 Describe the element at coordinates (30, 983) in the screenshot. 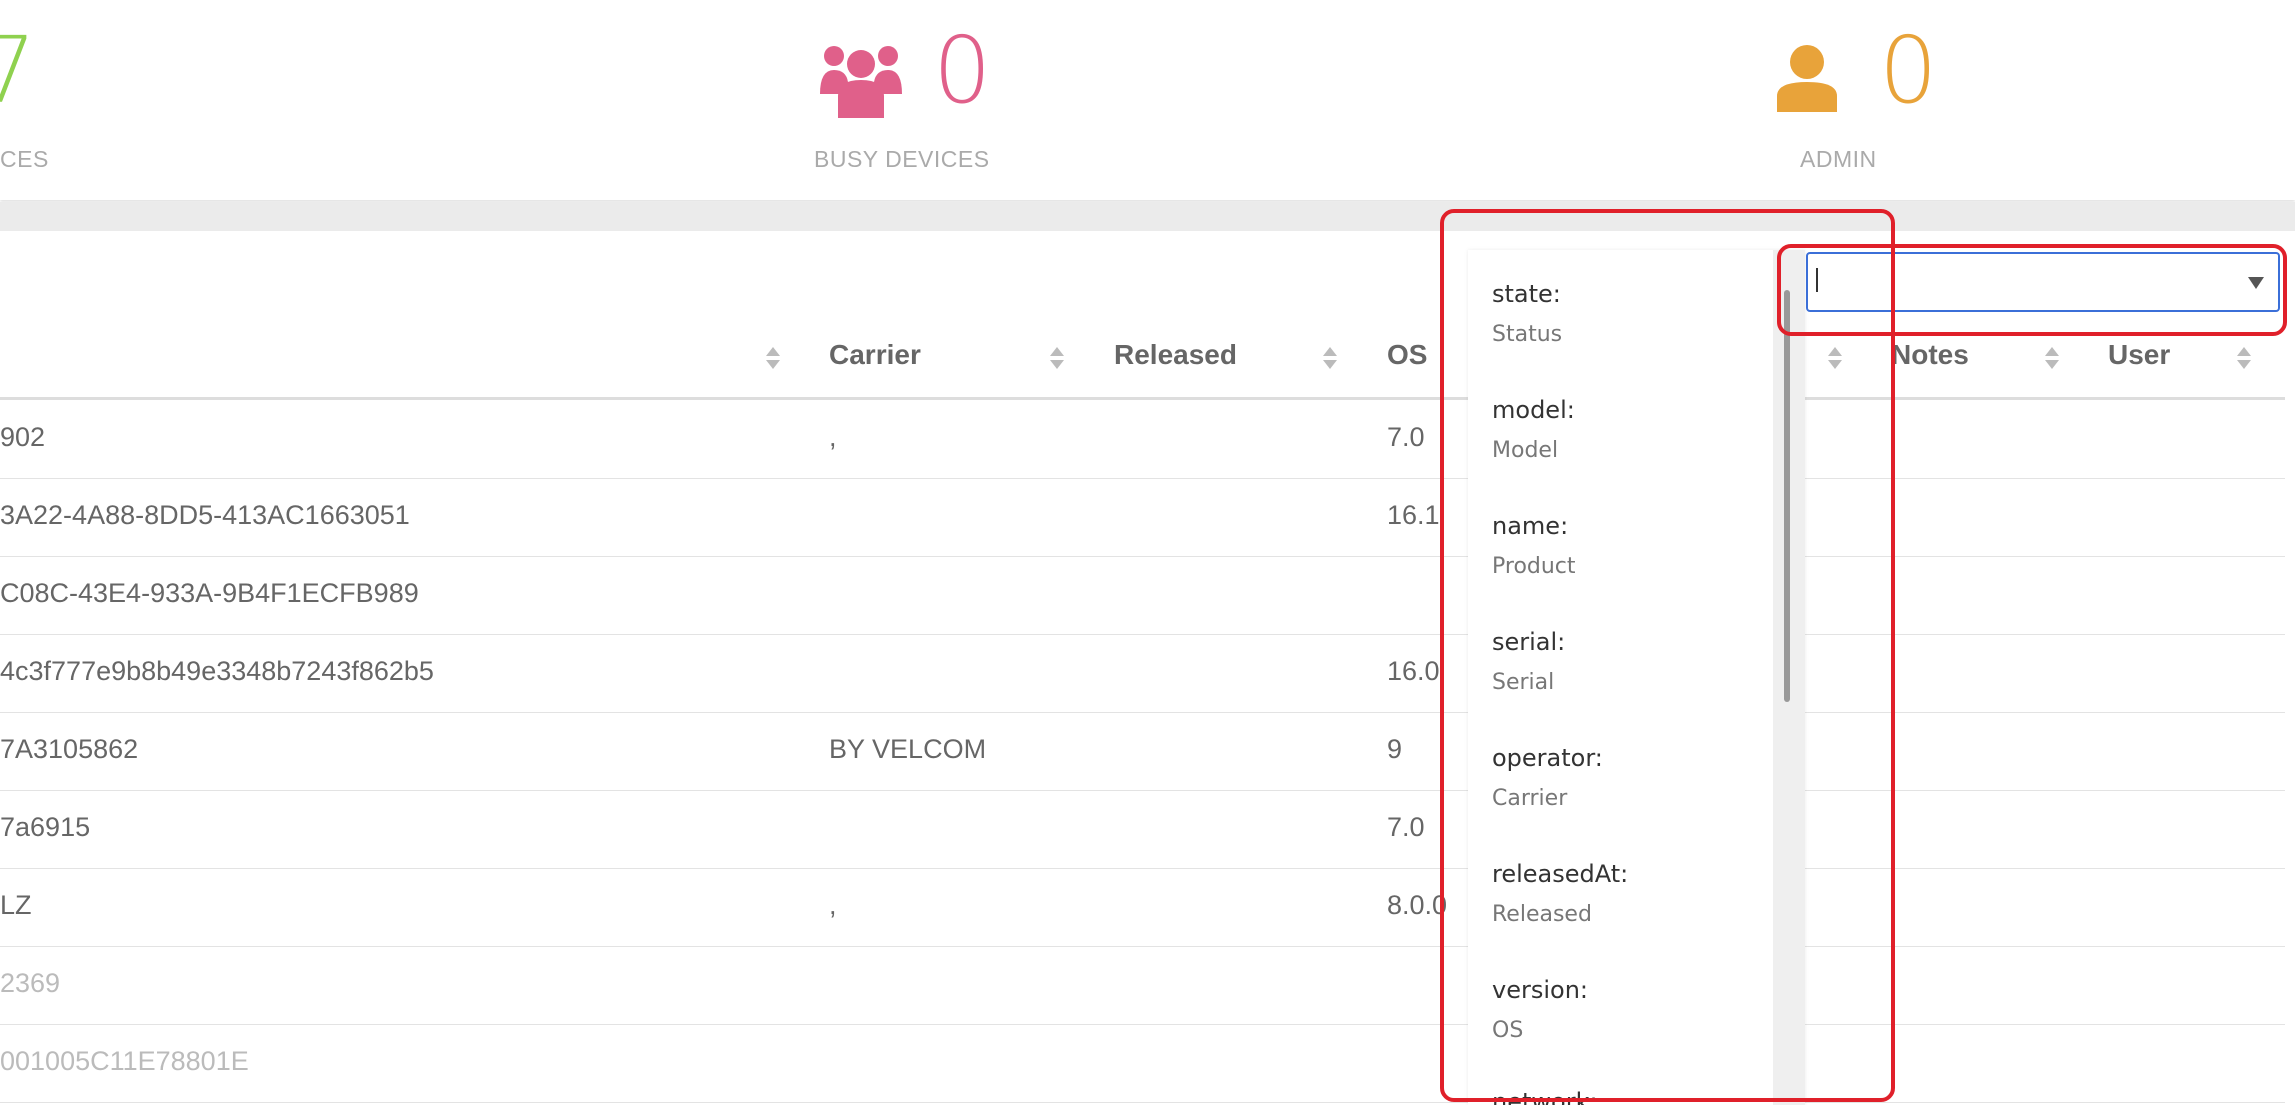

I see `serial-cell: 2369` at that location.